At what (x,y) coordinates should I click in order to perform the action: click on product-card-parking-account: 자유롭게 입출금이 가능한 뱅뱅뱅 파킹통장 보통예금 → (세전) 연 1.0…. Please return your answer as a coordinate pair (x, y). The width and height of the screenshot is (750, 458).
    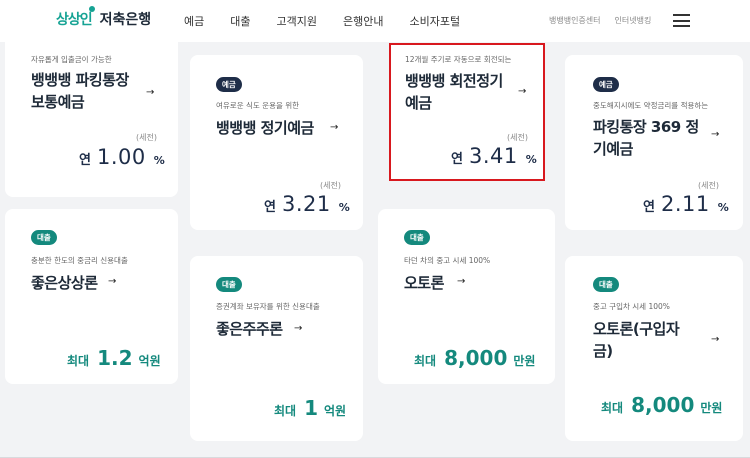
    Looking at the image, I should click on (91, 115).